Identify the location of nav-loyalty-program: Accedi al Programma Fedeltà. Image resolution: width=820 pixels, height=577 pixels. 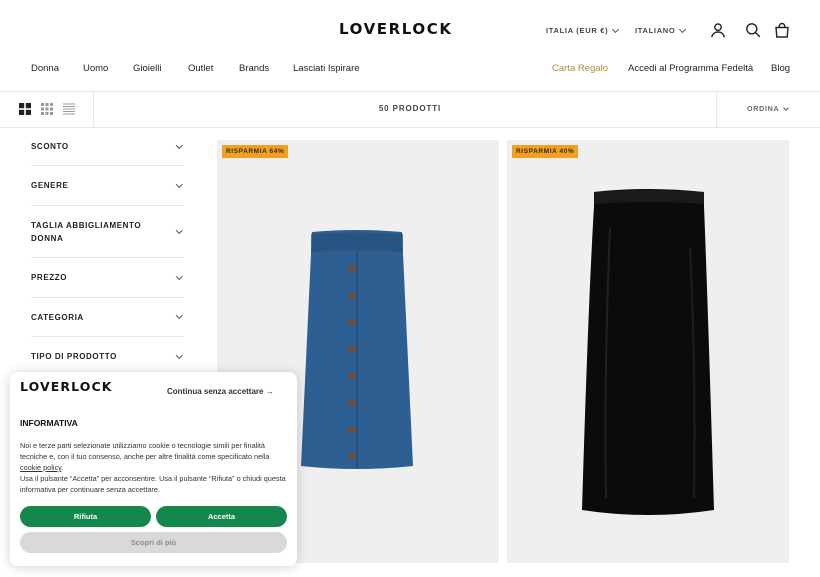
(690, 68).